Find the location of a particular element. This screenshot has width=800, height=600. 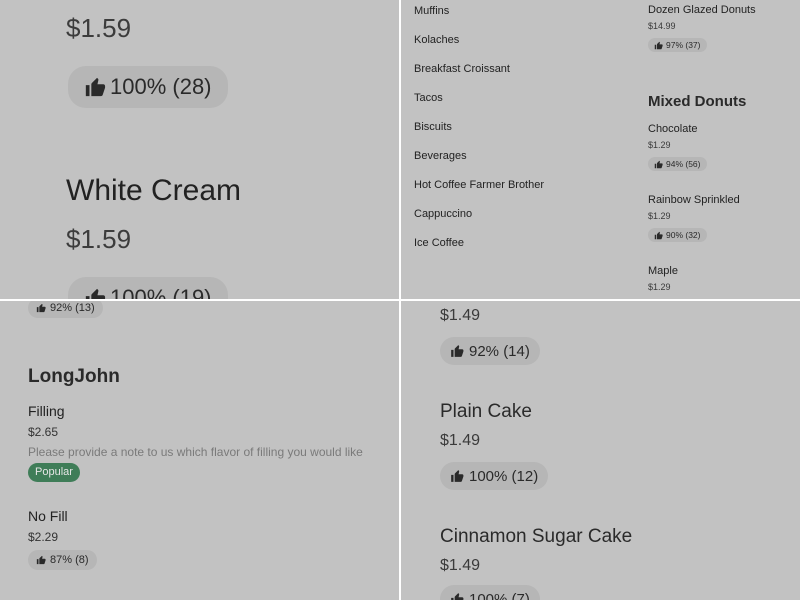

item-price: $2.29 is located at coordinates (43, 537).